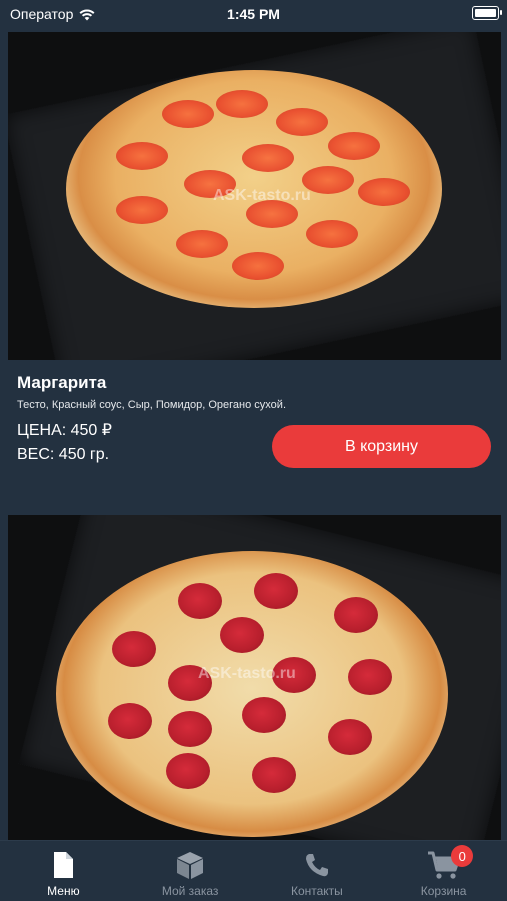  Describe the element at coordinates (381, 446) in the screenshot. I see `add-to-cart-button: В корзину` at that location.